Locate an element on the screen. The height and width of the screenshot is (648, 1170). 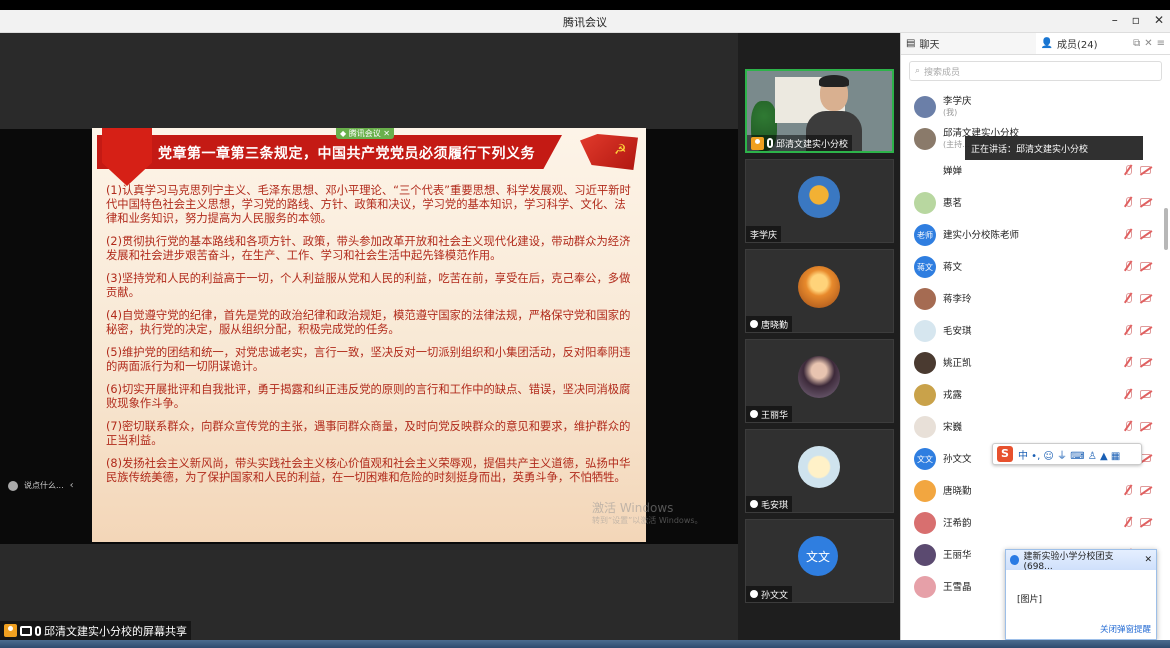
video-name: 毛安琪 is located at coordinates (775, 505).